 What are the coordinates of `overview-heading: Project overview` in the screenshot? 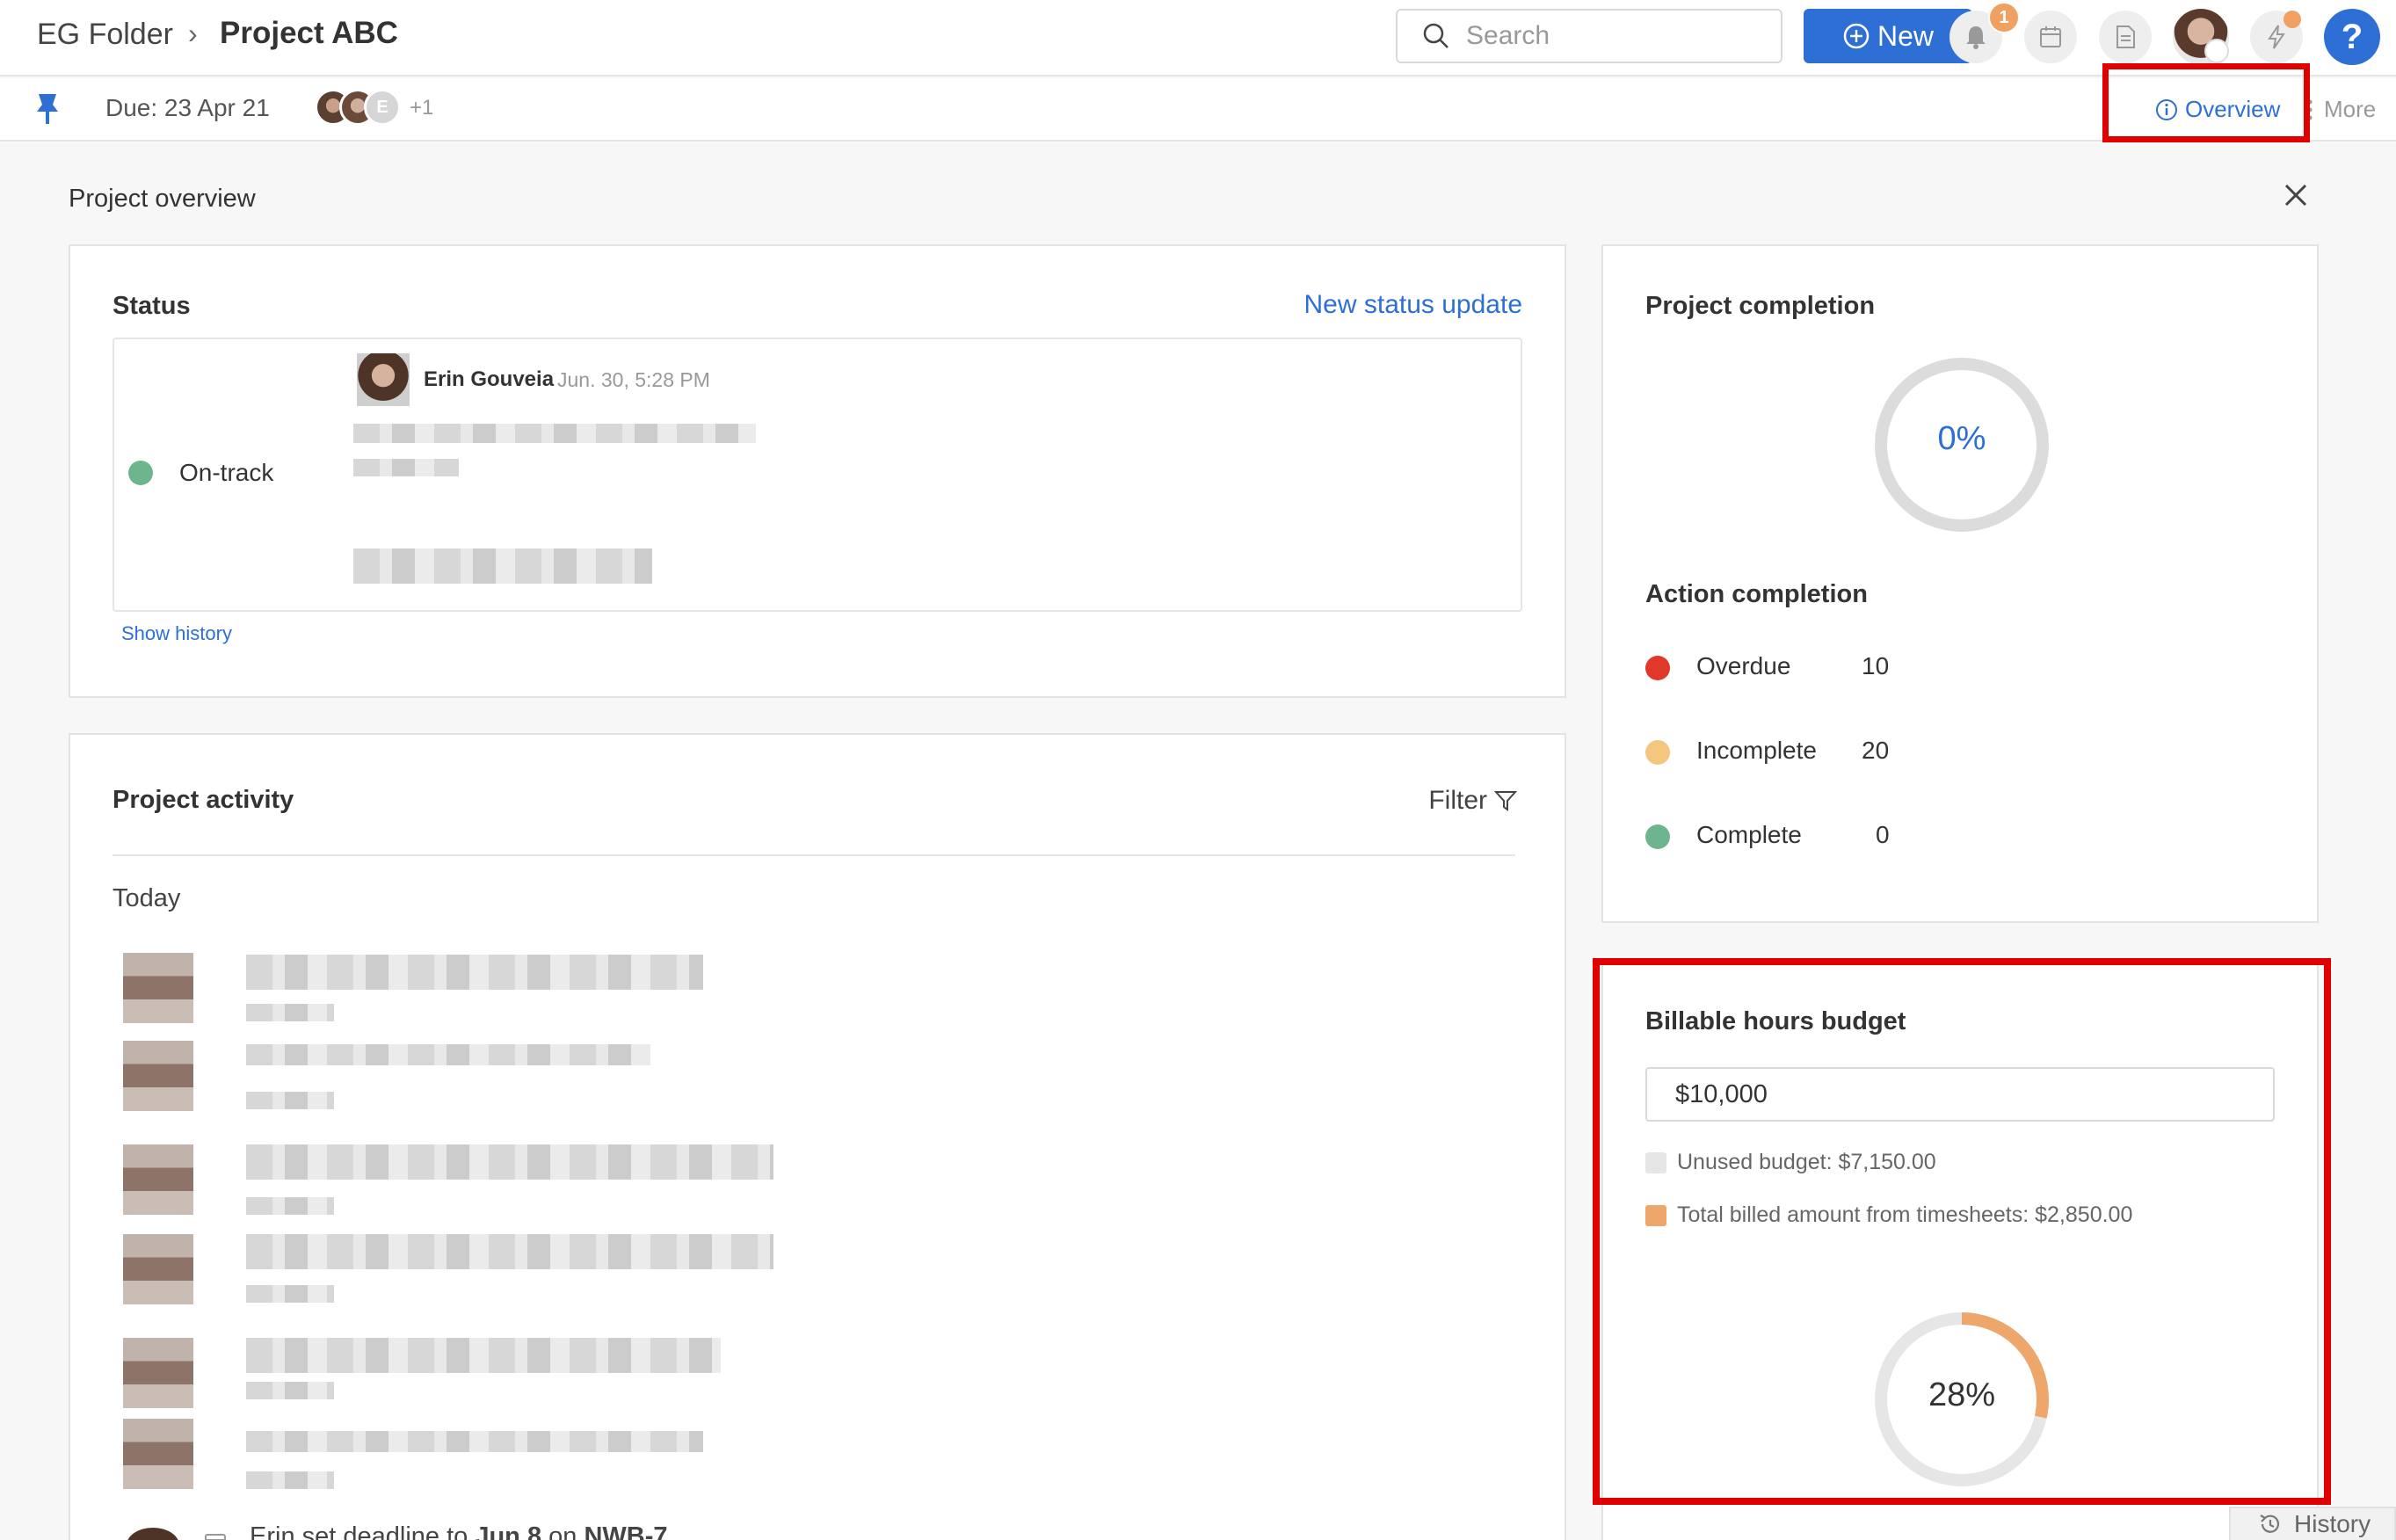 It's located at (162, 199).